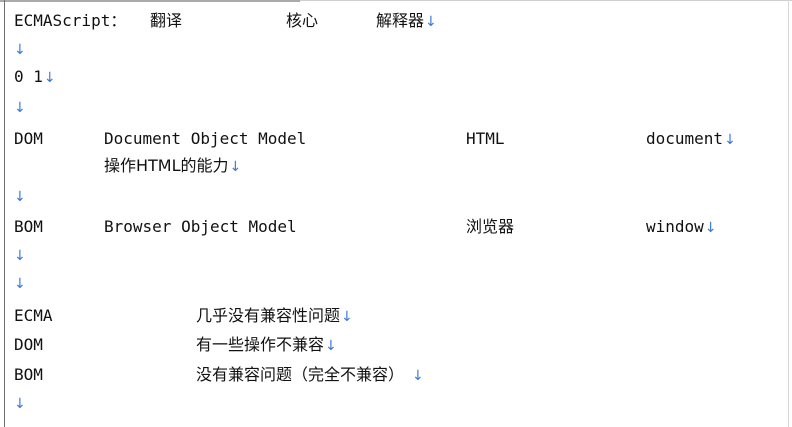 The image size is (792, 427). I want to click on bom-full-name: Browser Object Model, so click(200, 226).